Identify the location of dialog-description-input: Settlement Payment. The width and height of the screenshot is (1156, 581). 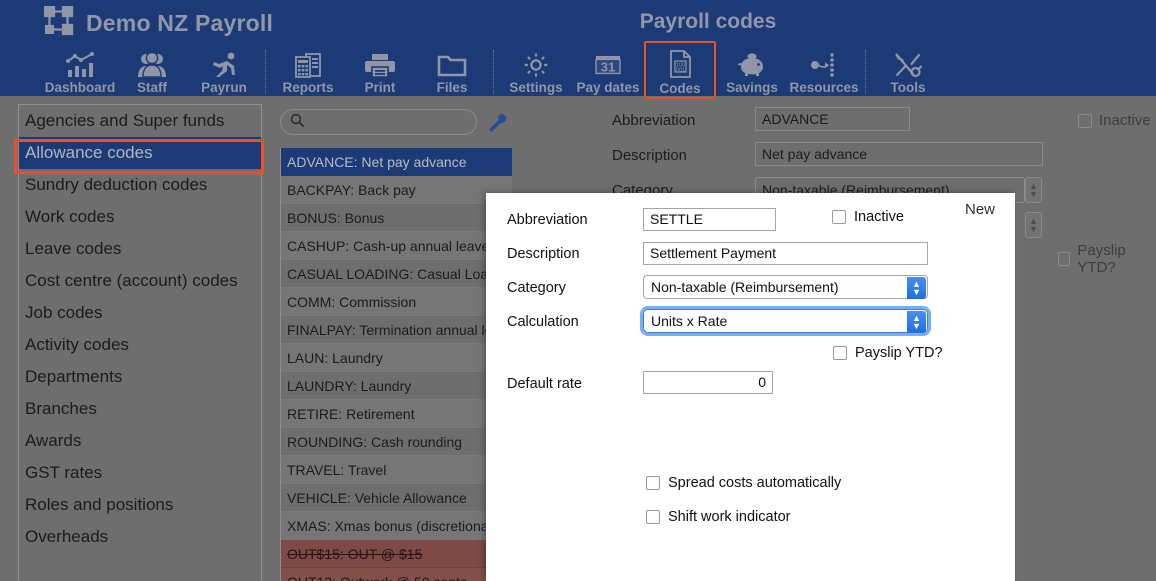
(785, 253).